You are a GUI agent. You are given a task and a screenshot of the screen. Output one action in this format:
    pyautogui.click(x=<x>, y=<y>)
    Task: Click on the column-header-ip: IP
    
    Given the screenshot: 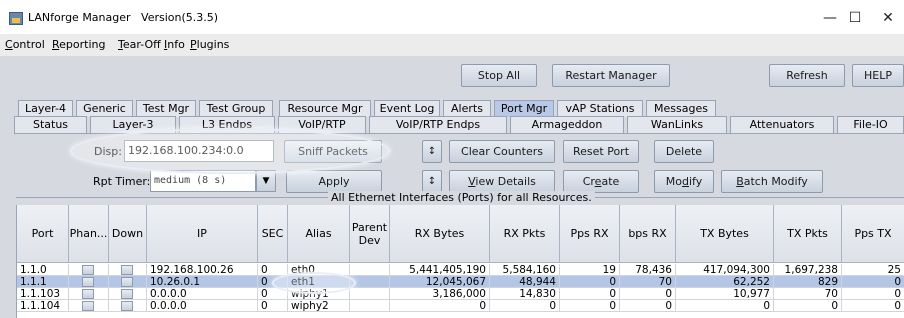 What is the action you would take?
    pyautogui.click(x=202, y=234)
    